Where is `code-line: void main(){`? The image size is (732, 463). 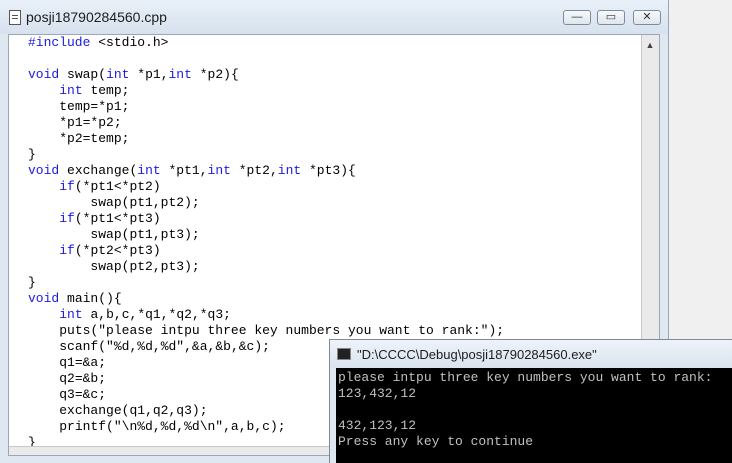 code-line: void main(){ is located at coordinates (75, 298).